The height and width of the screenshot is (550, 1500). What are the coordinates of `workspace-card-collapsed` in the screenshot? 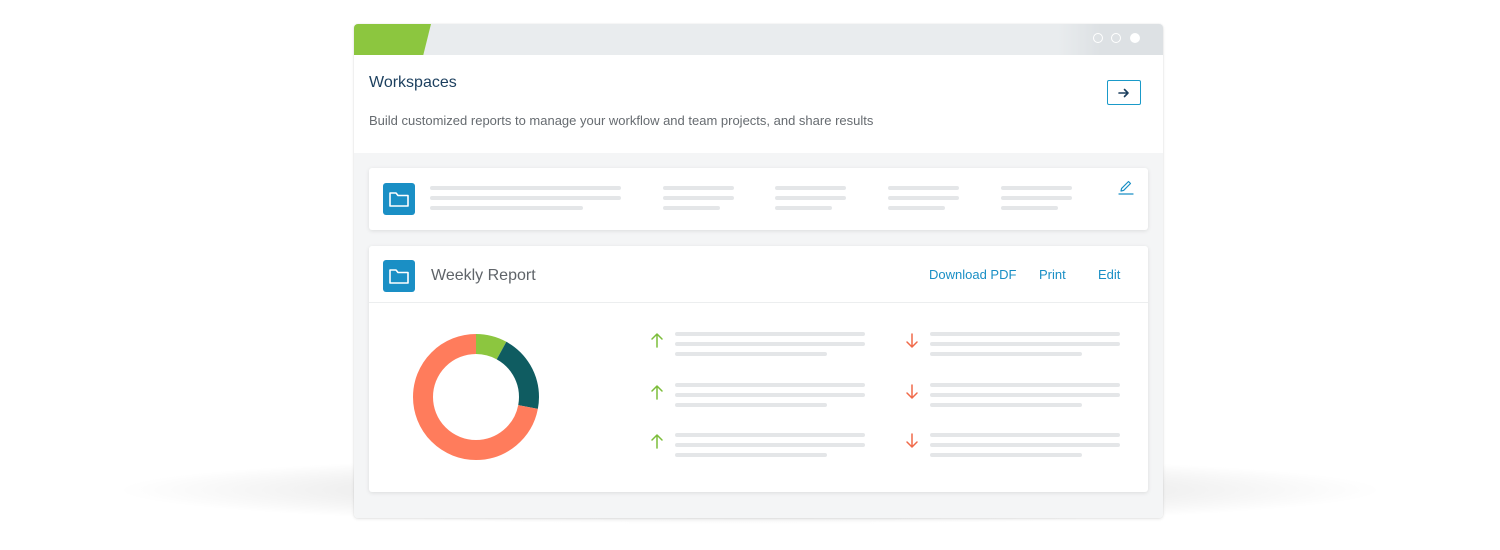 It's located at (758, 199).